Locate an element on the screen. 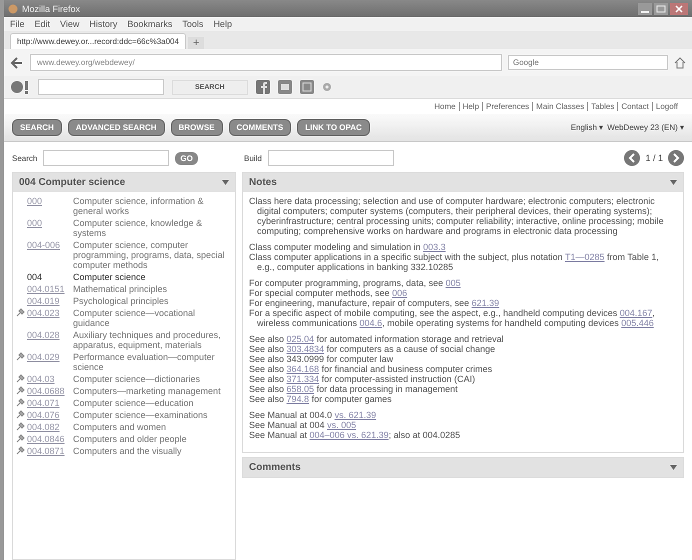  note-text: See also 364.168 for financial and business computer crimes is located at coordinates (371, 369).